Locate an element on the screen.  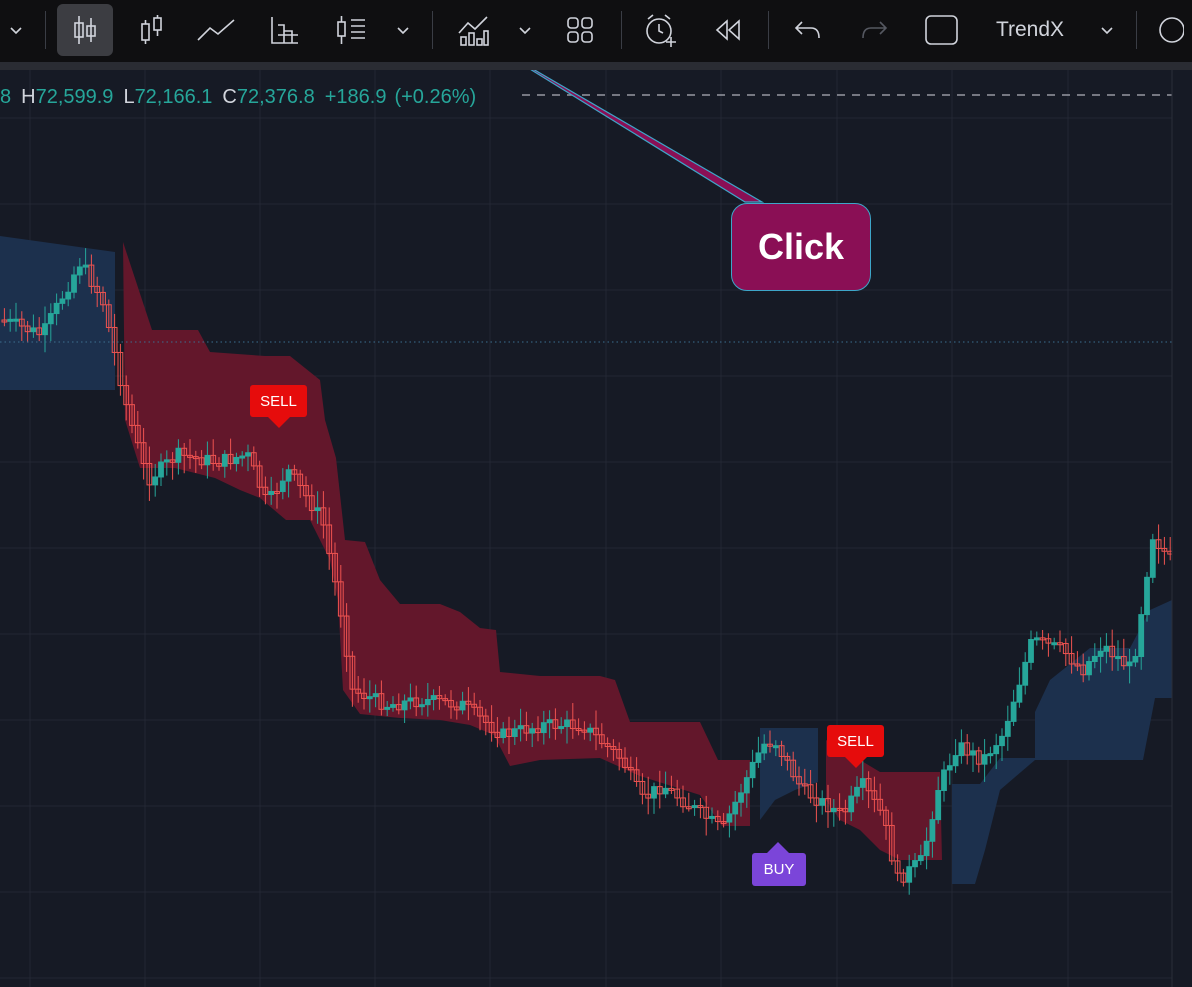
indicator-name: TrendX is located at coordinates (1030, 29).